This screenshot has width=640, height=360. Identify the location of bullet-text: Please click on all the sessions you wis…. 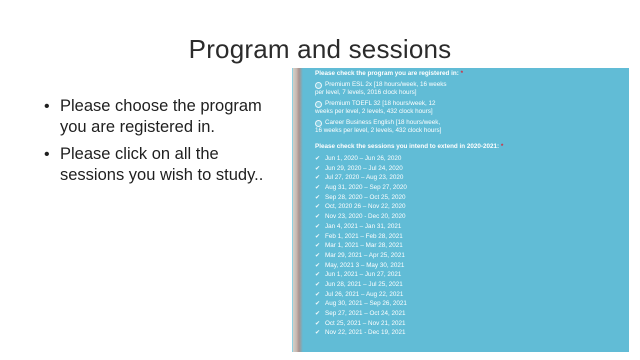
(162, 164).